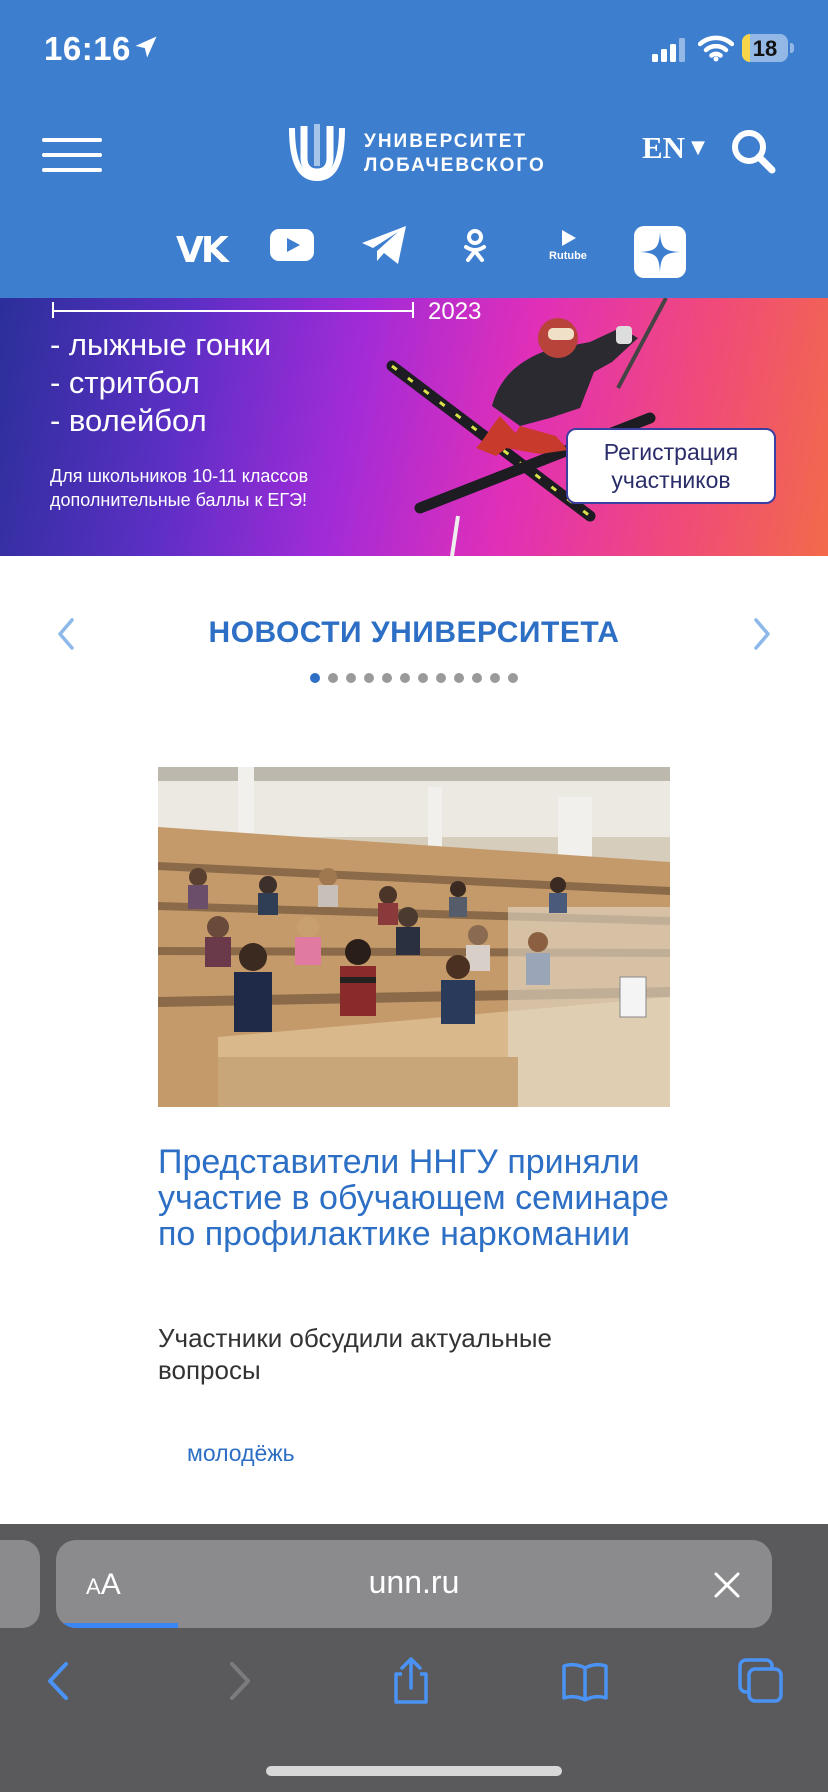 This screenshot has height=1792, width=828. I want to click on banner-note-line: Для школьников 10-11 классов, so click(179, 476).